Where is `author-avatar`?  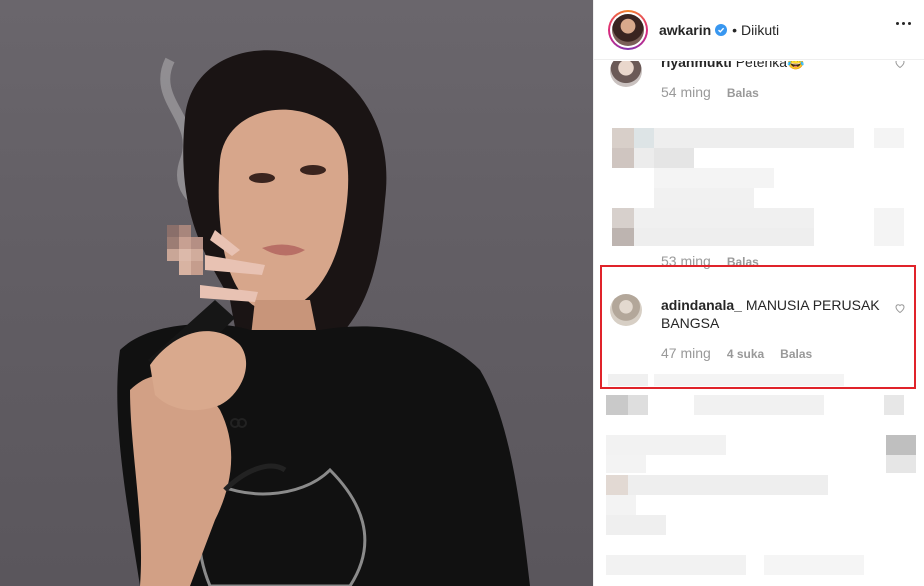
author-avatar is located at coordinates (628, 29).